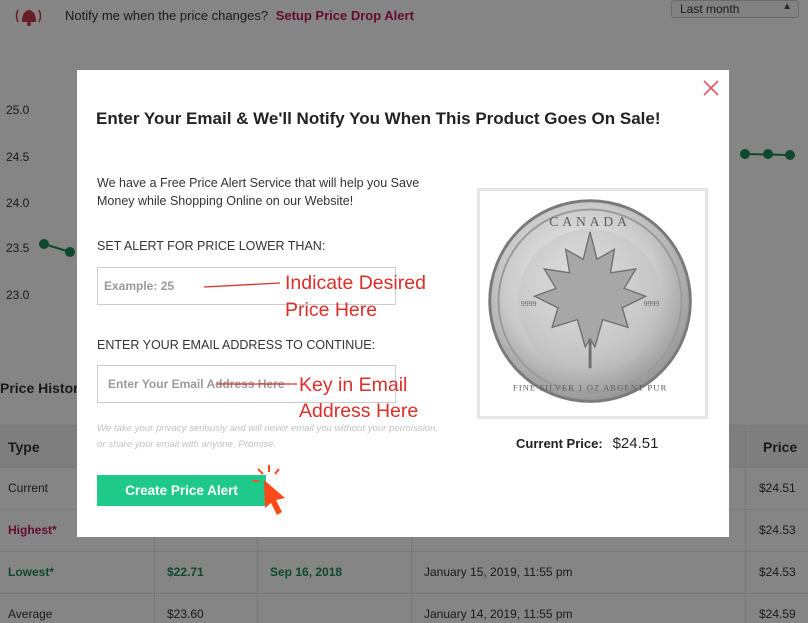  Describe the element at coordinates (590, 221) in the screenshot. I see `svg-text: CANADA` at that location.